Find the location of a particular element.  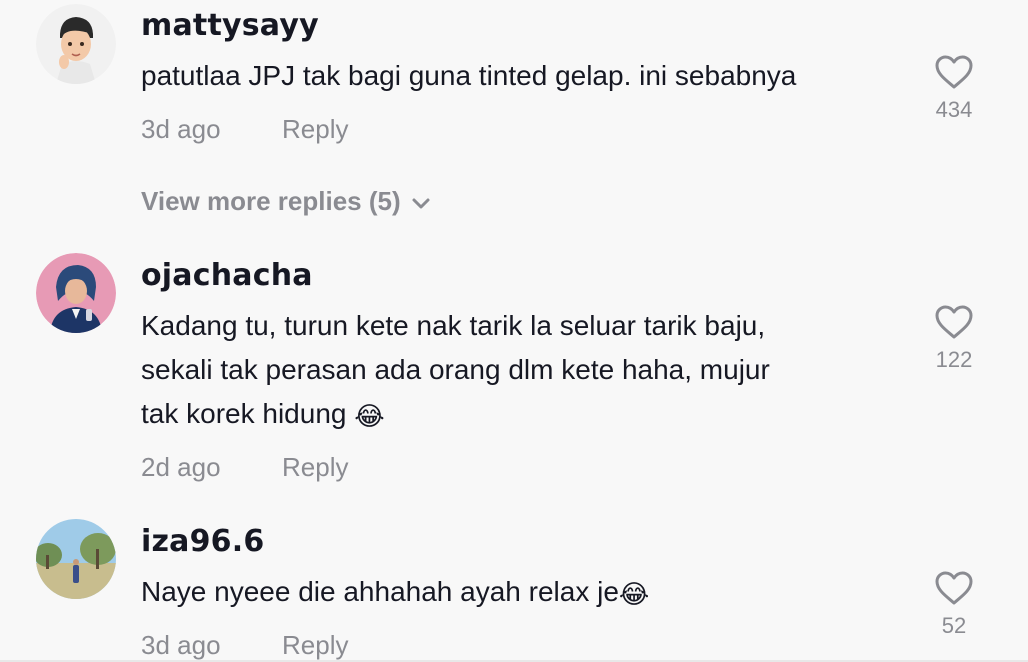

comment-text-fragment: Naye nyeee die ahhahah ayah relax je is located at coordinates (380, 591).